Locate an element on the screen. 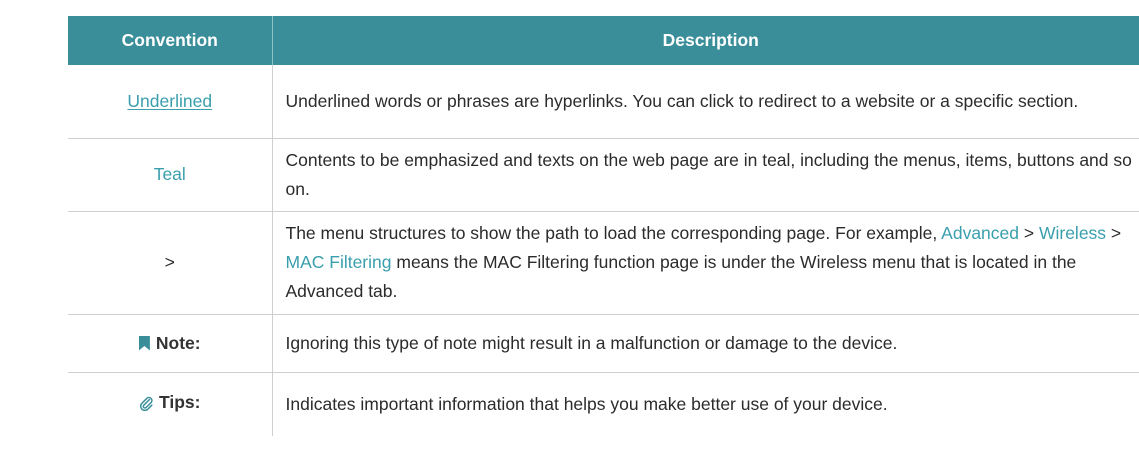 Image resolution: width=1139 pixels, height=451 pixels. convention-cell: Teal is located at coordinates (170, 175).